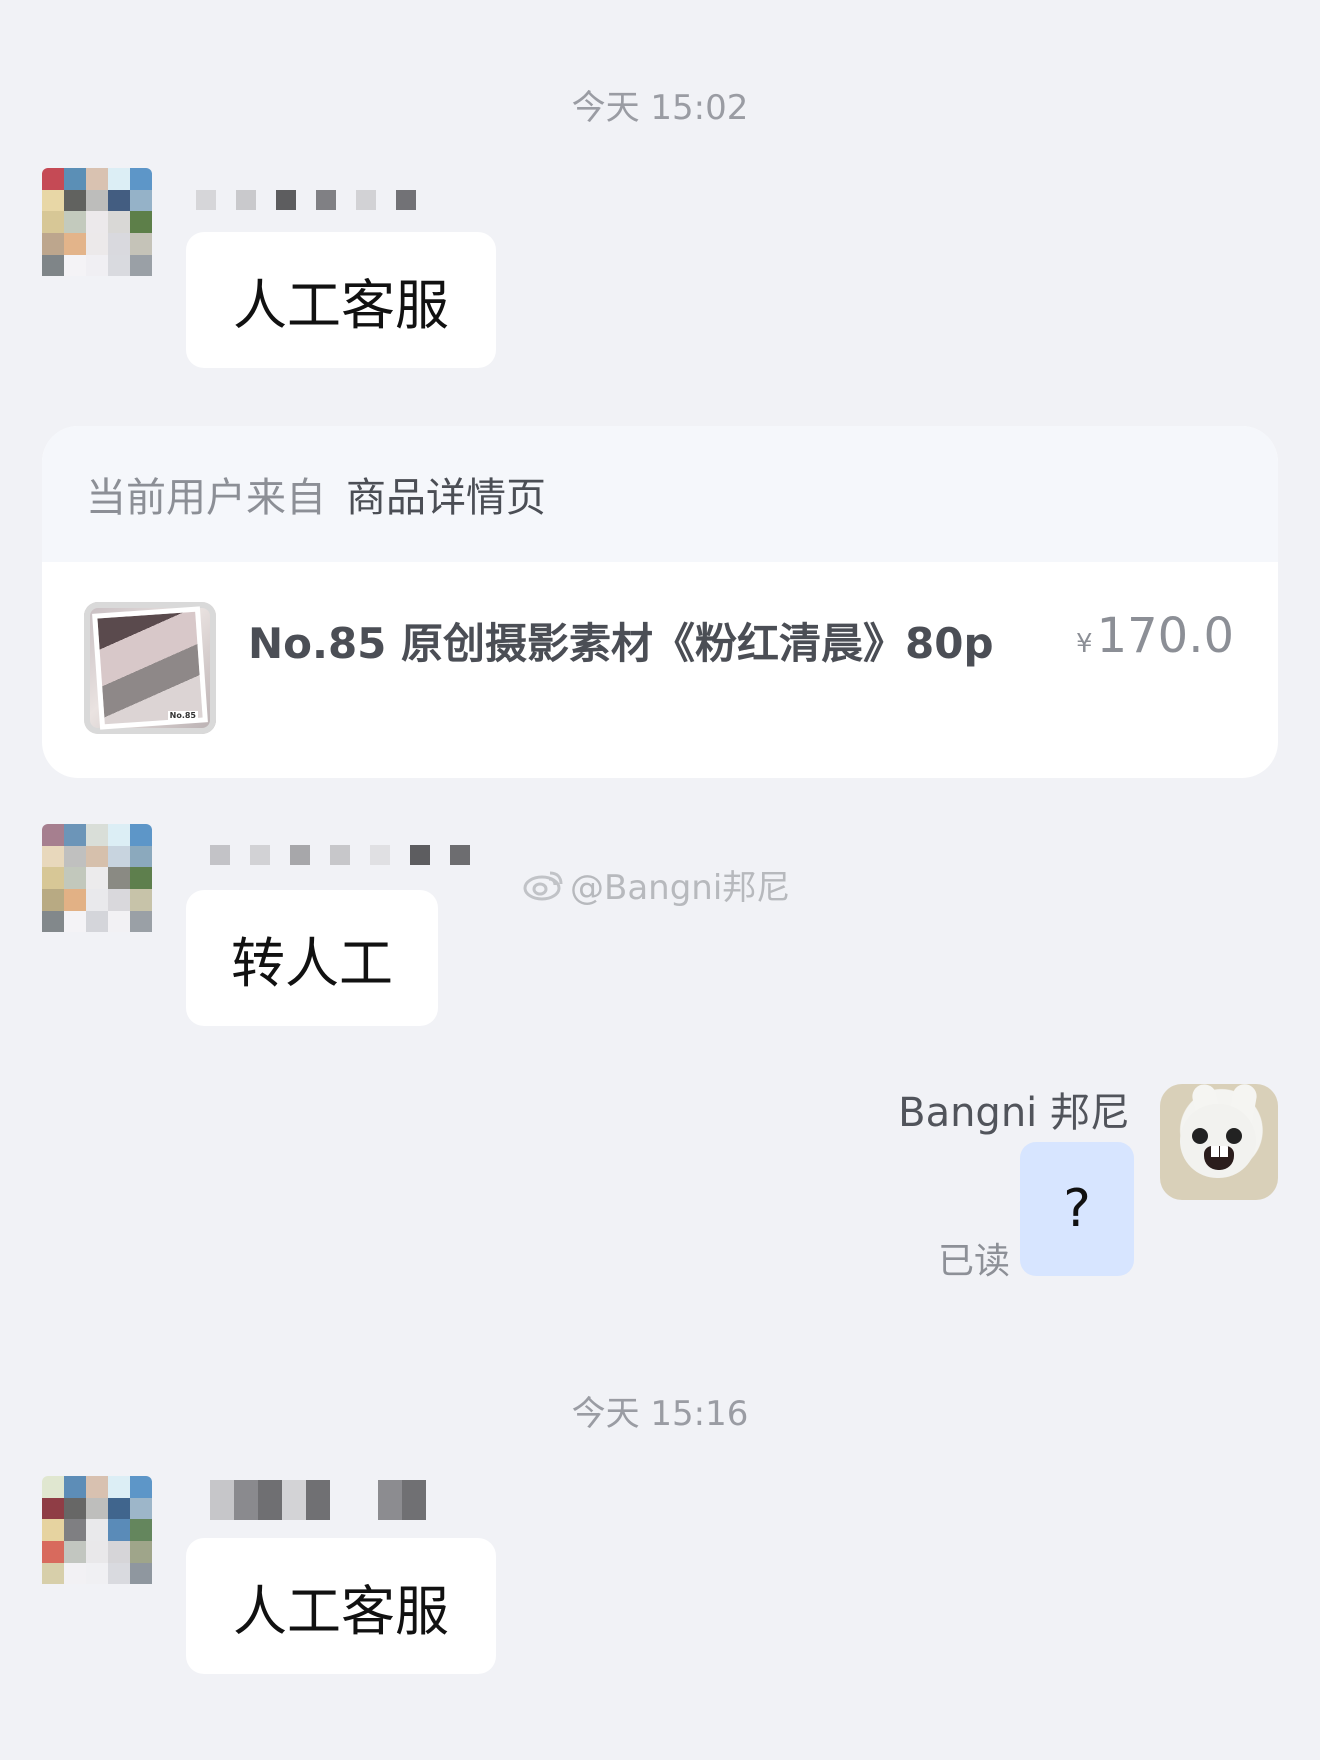 The width and height of the screenshot is (1320, 1760). Describe the element at coordinates (660, 494) in the screenshot. I see `source-header: 当前用户来自 商品详情页` at that location.